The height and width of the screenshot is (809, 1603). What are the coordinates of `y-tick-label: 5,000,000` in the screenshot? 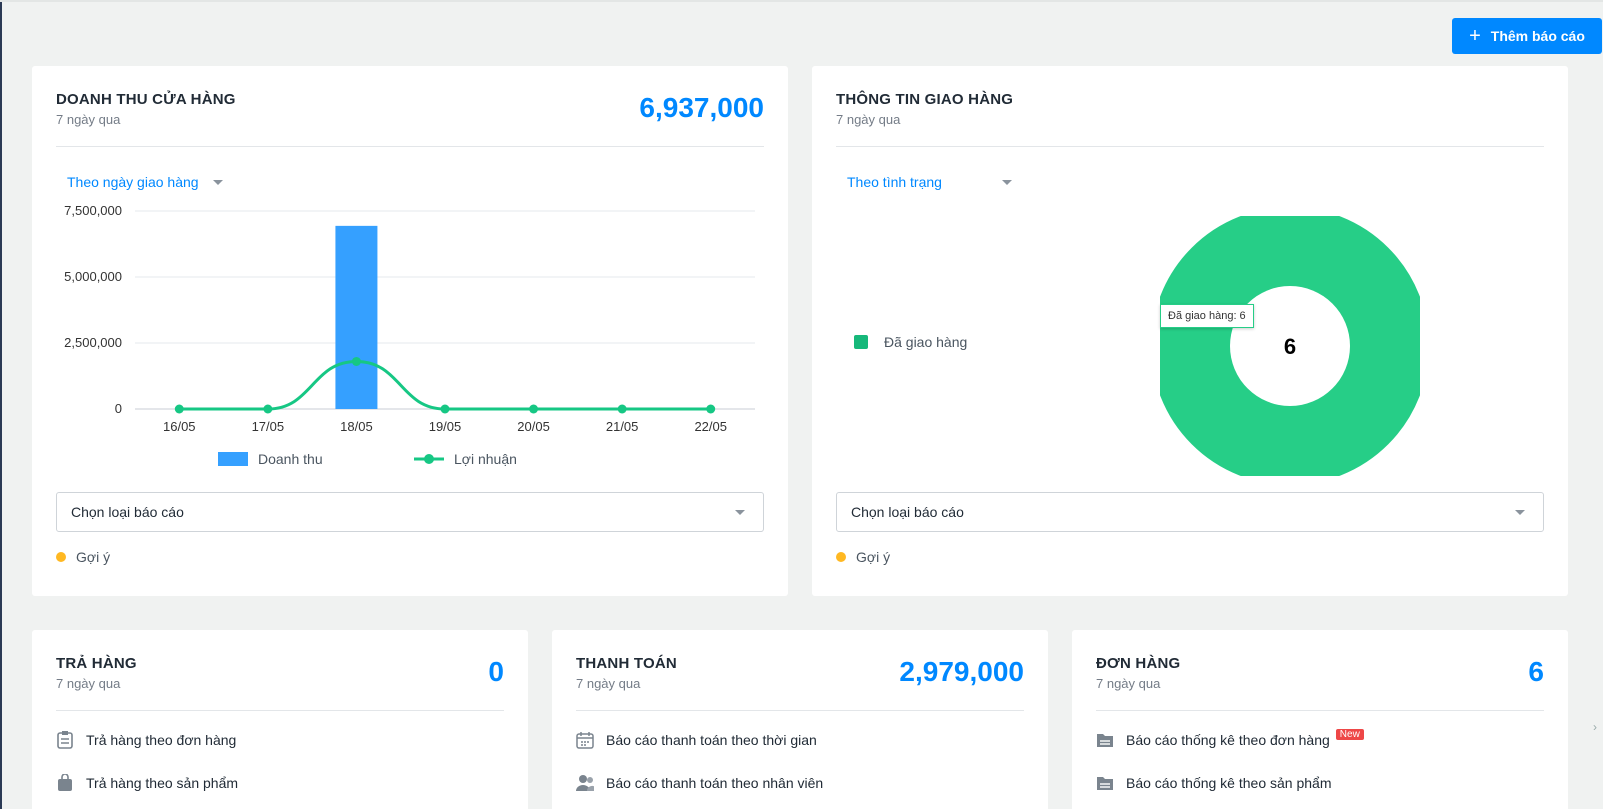 It's located at (93, 276).